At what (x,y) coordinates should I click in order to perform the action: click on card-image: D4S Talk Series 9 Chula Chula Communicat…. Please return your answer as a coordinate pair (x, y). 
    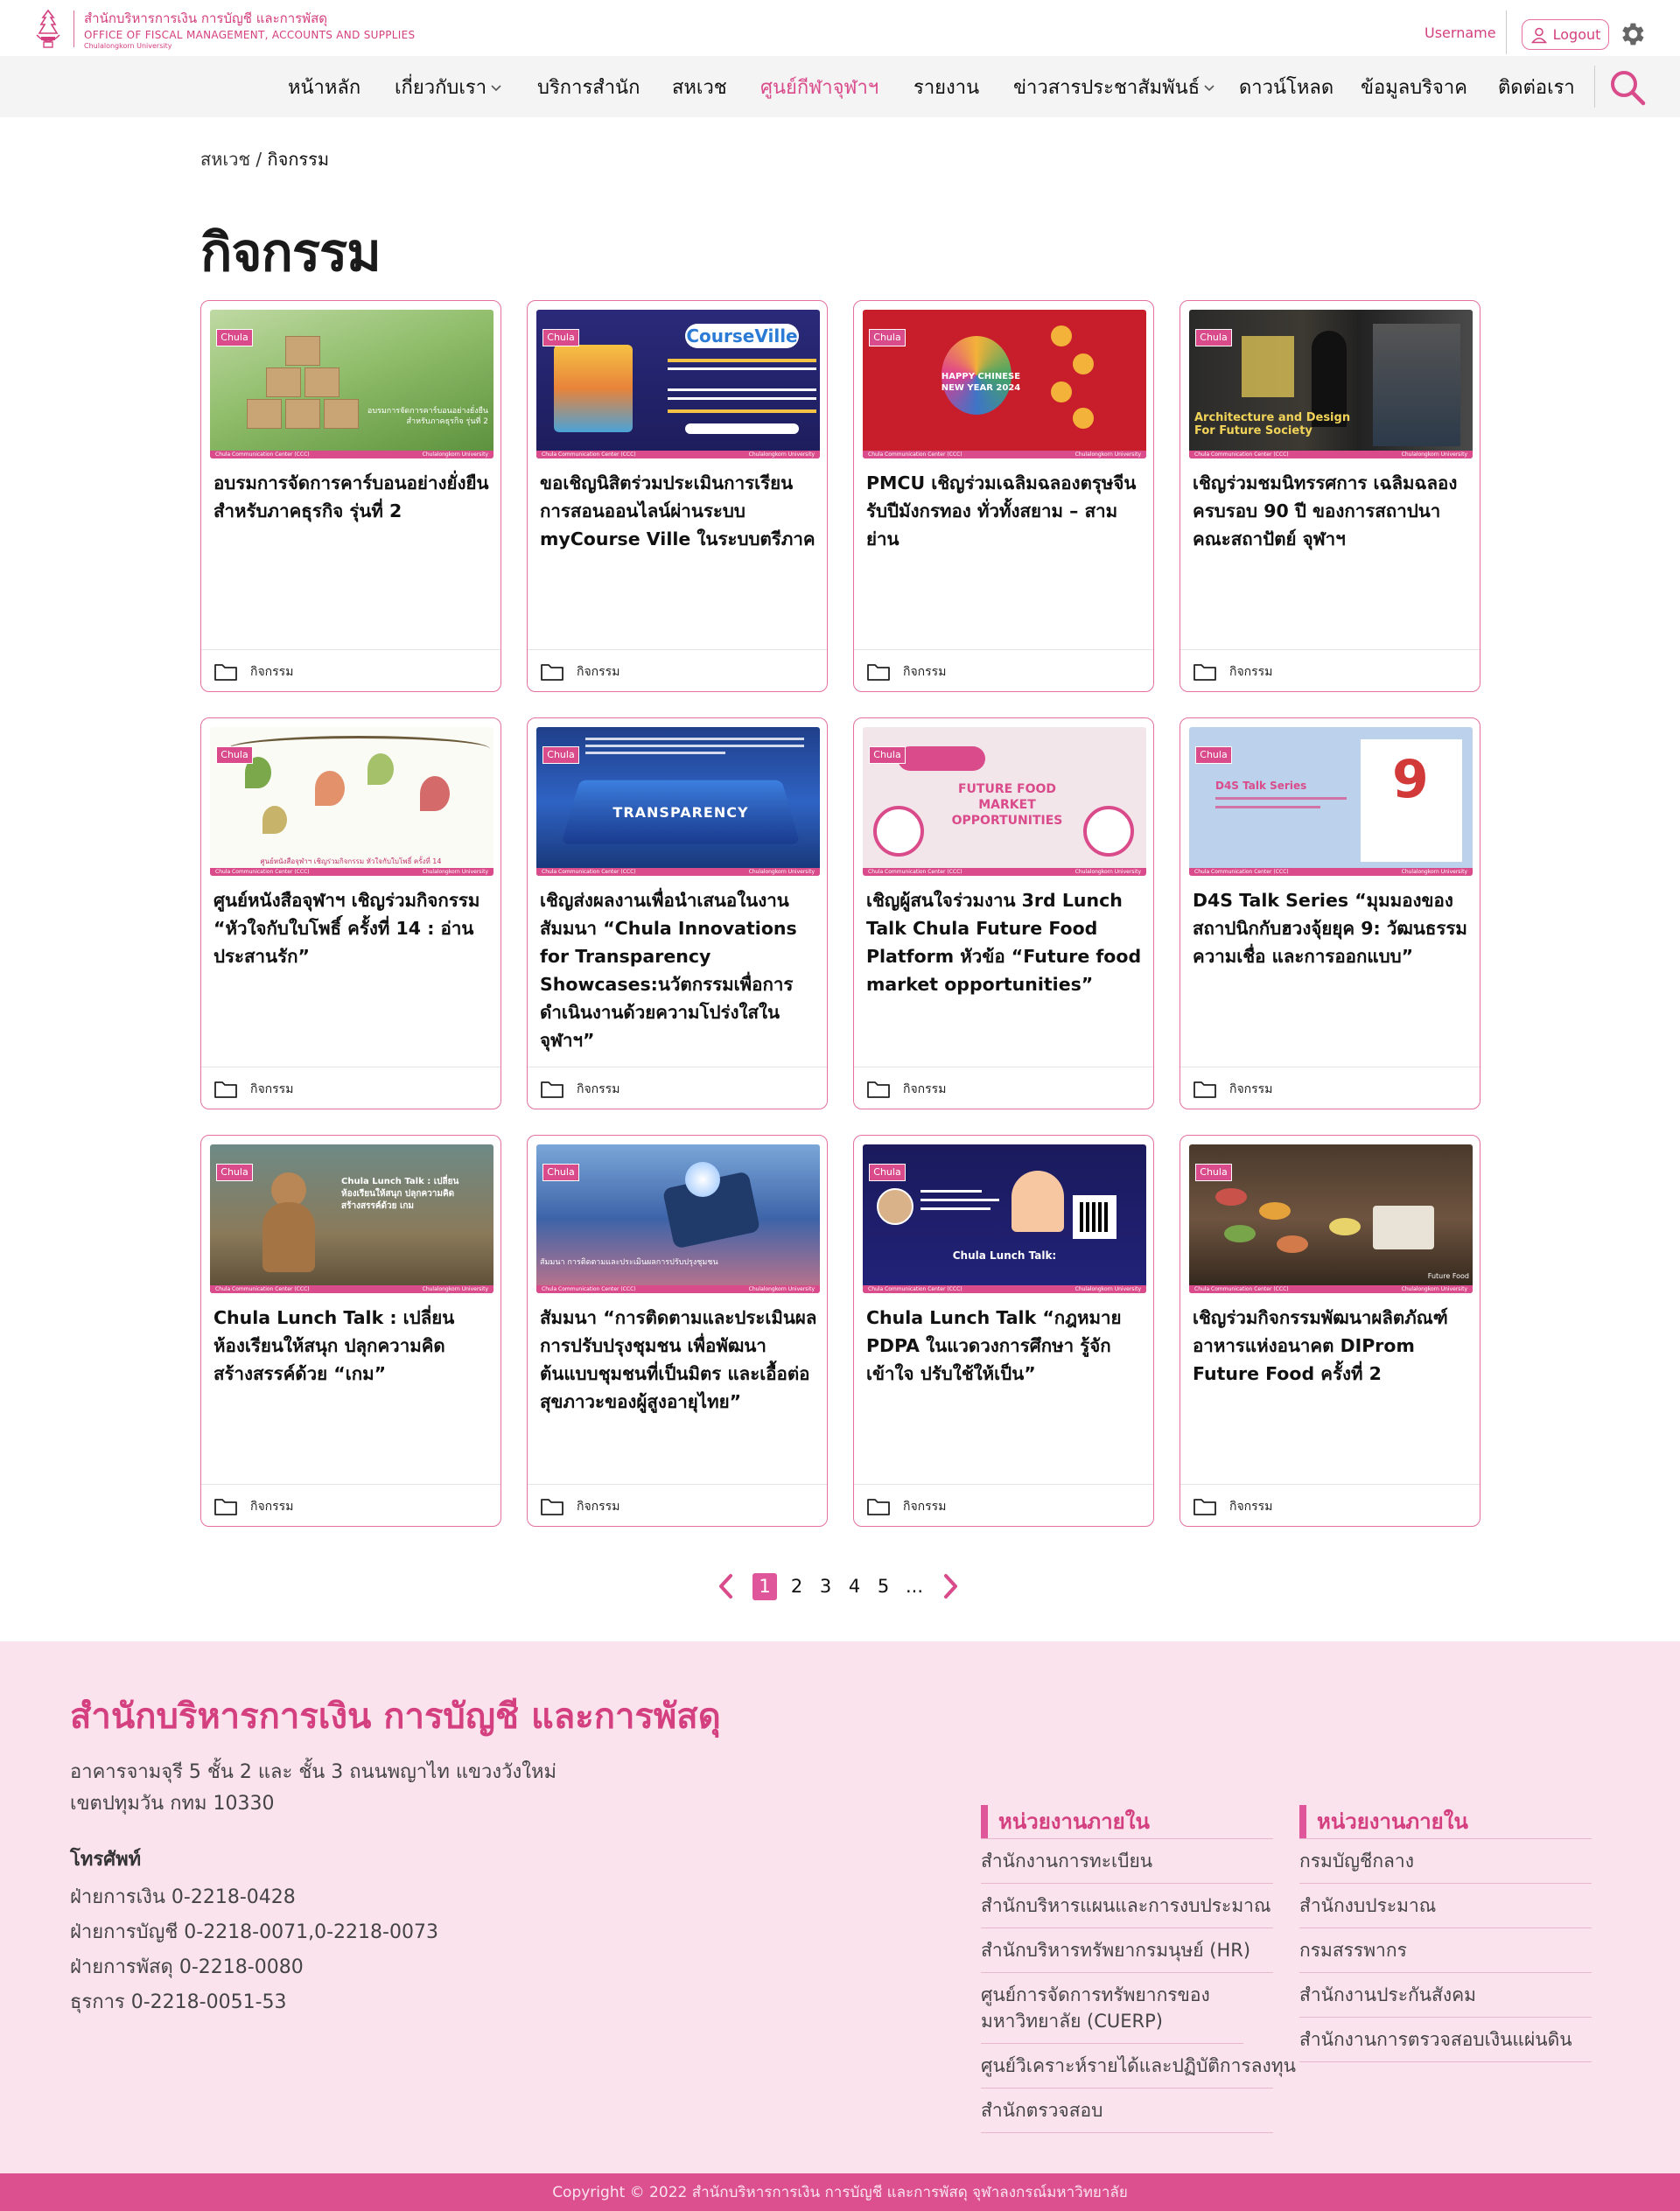
    Looking at the image, I should click on (1331, 802).